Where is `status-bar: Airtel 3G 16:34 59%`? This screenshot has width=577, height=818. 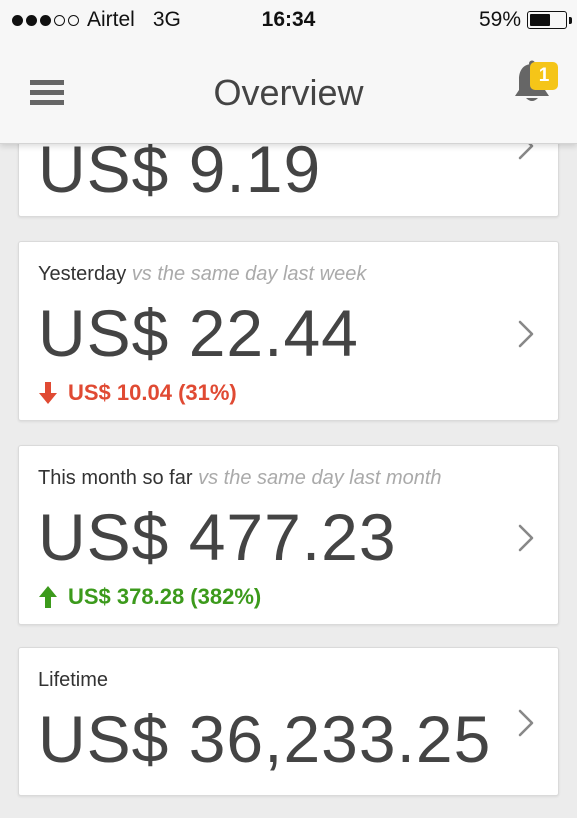
status-bar: Airtel 3G 16:34 59% is located at coordinates (288, 20).